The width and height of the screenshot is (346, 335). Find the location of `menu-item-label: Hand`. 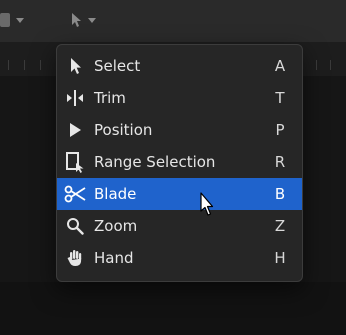

menu-item-label: Hand is located at coordinates (114, 258).